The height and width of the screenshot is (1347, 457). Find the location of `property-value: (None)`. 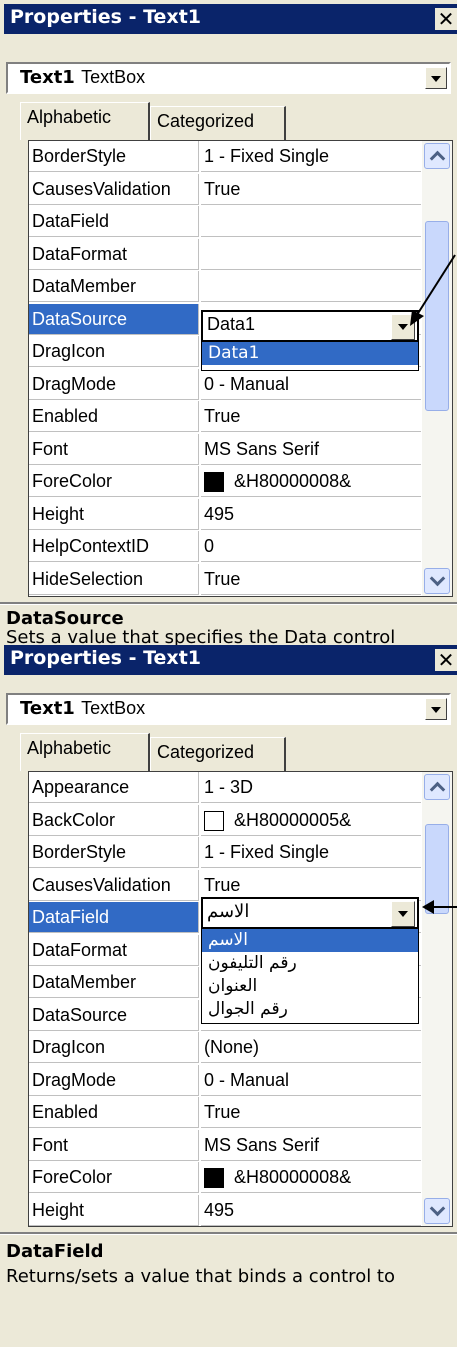

property-value: (None) is located at coordinates (311, 1047).